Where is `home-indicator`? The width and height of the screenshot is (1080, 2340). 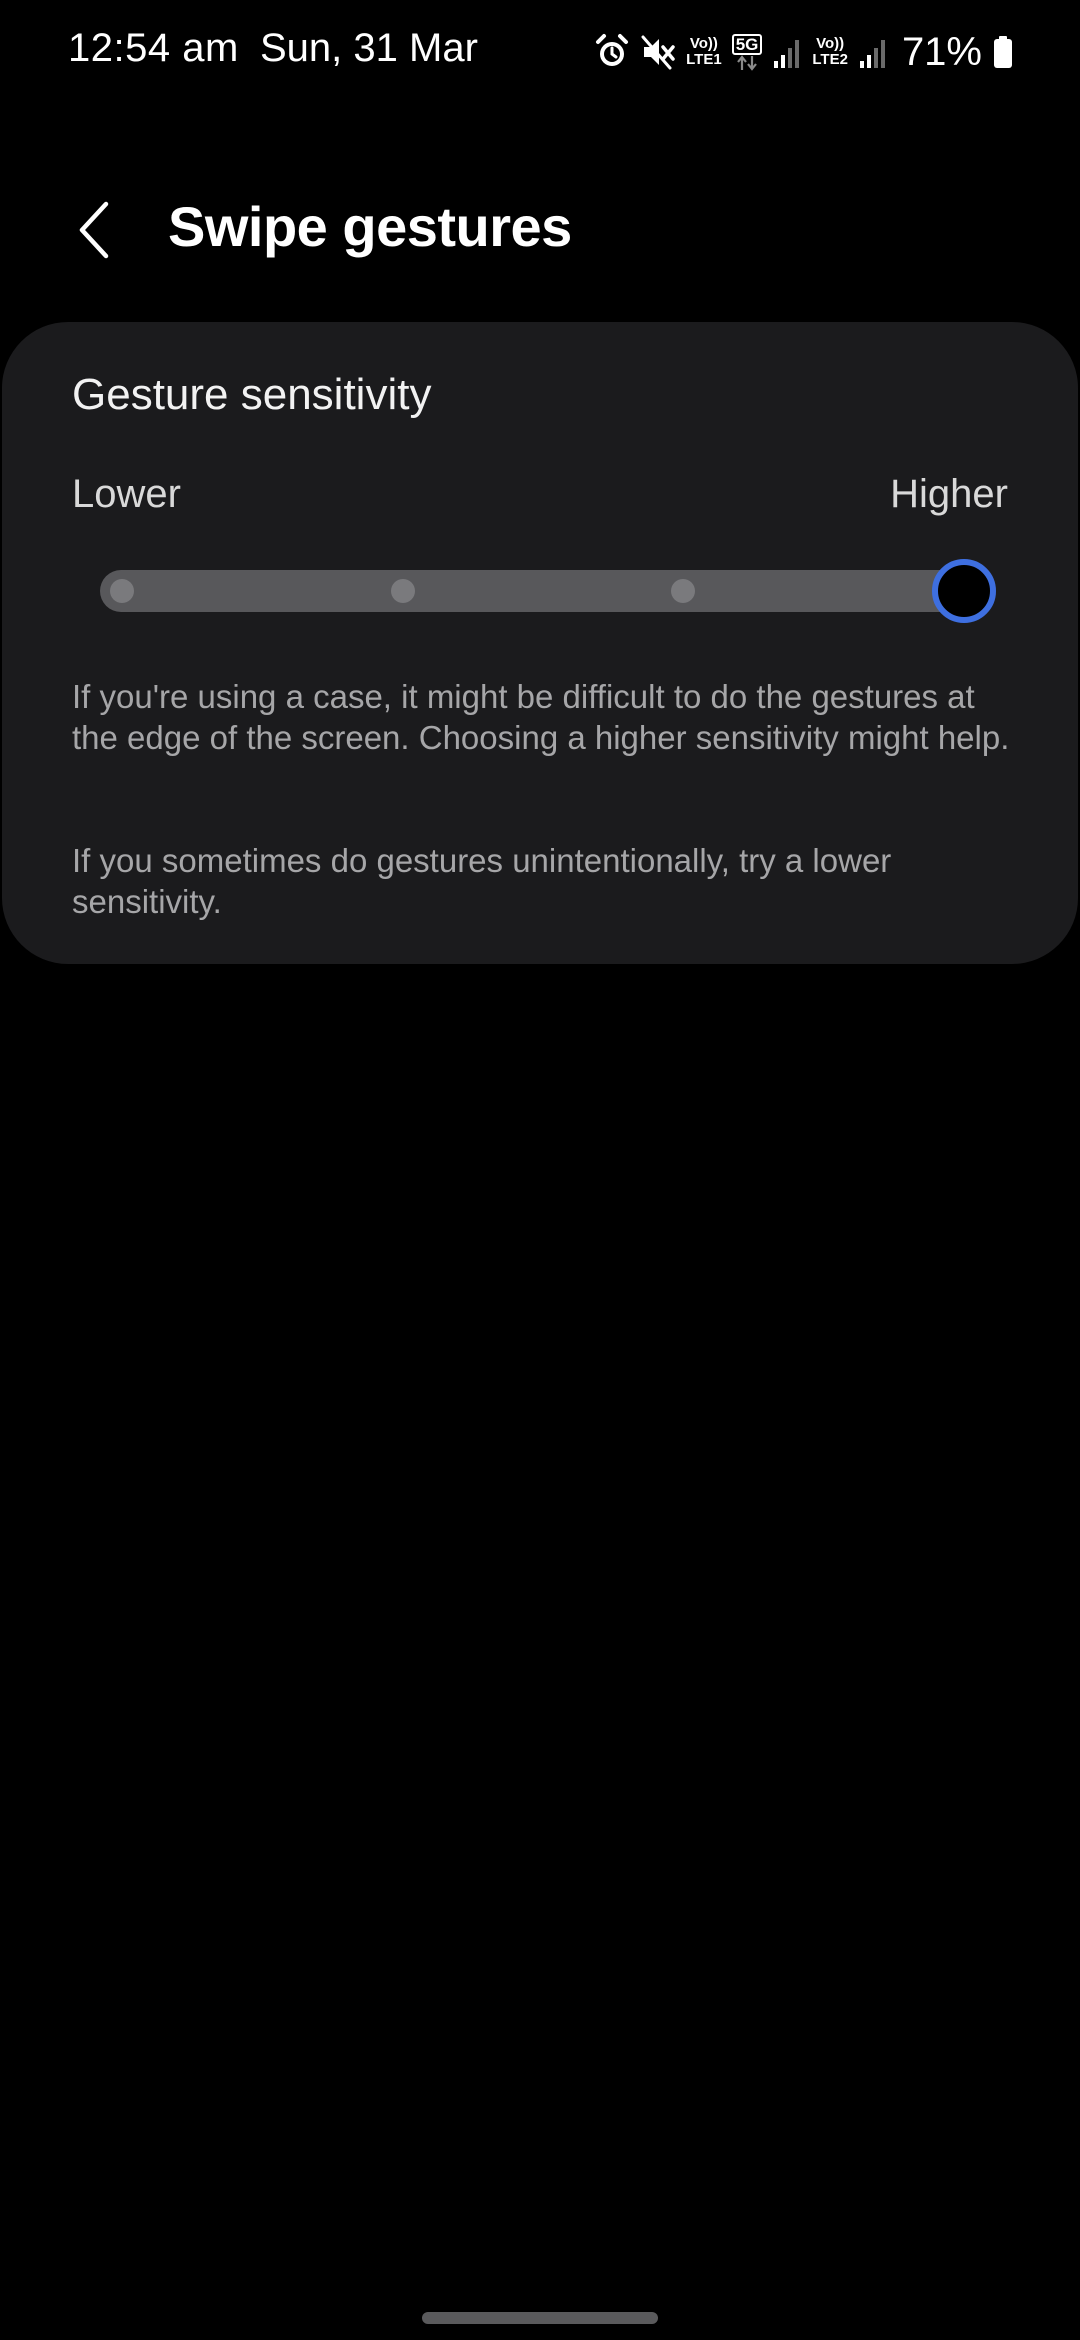
home-indicator is located at coordinates (540, 2318).